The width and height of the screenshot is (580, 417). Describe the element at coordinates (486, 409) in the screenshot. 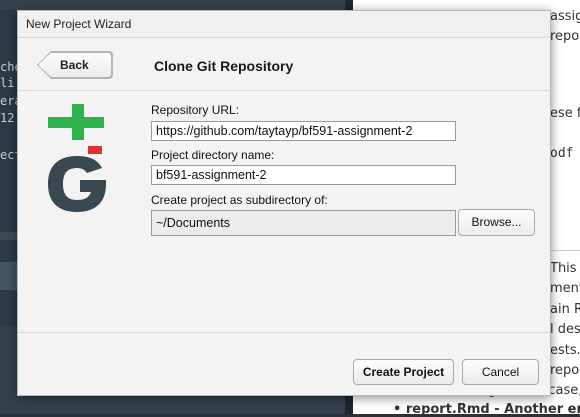

I see `viewer-text: • report.Rmd - Another emp` at that location.